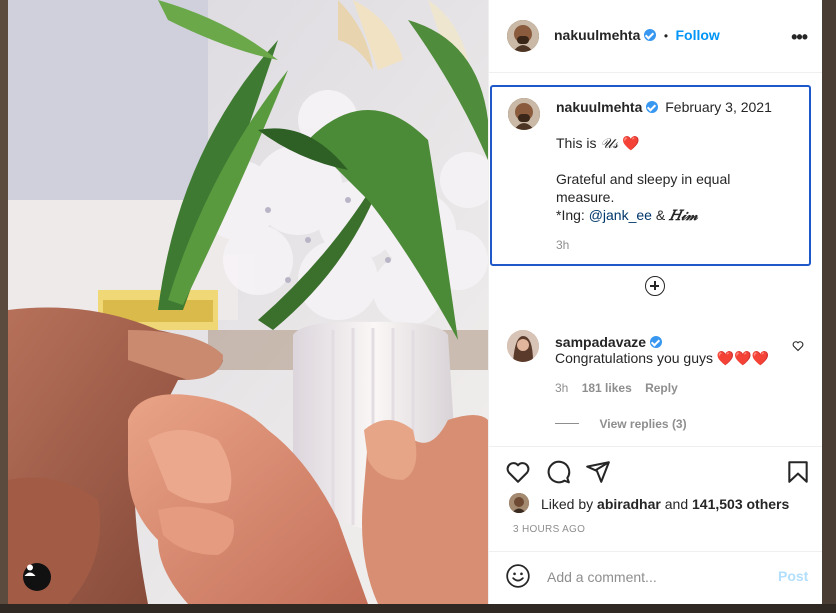 The width and height of the screenshot is (836, 613). I want to click on caption-text: *Ing:, so click(572, 215).